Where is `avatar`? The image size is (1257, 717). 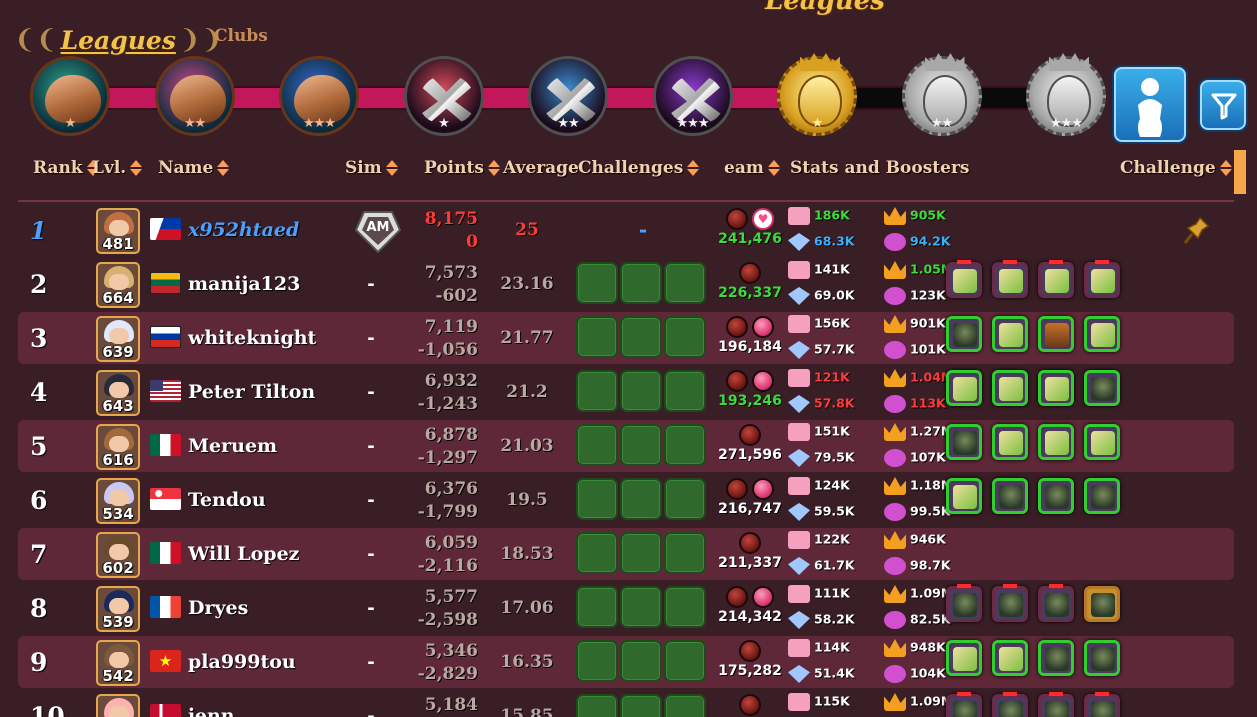
avatar is located at coordinates (118, 705).